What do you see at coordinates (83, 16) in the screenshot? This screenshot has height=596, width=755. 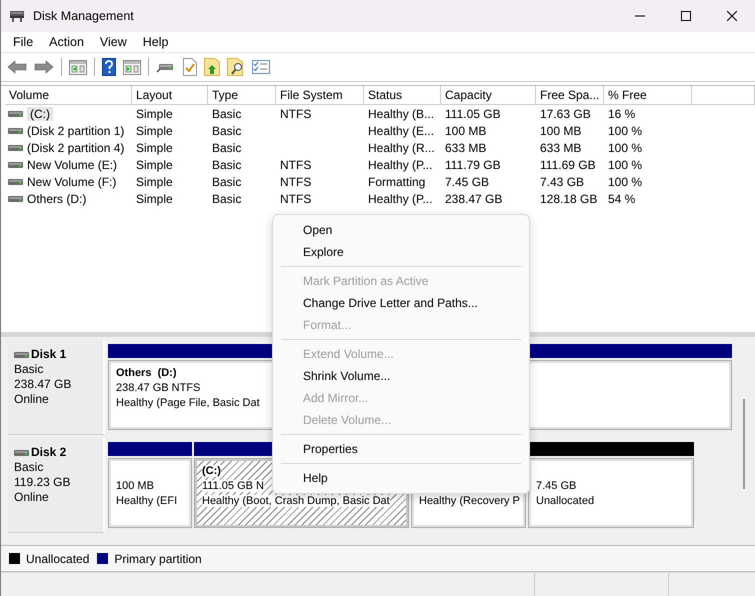 I see `window-title: Disk Management` at bounding box center [83, 16].